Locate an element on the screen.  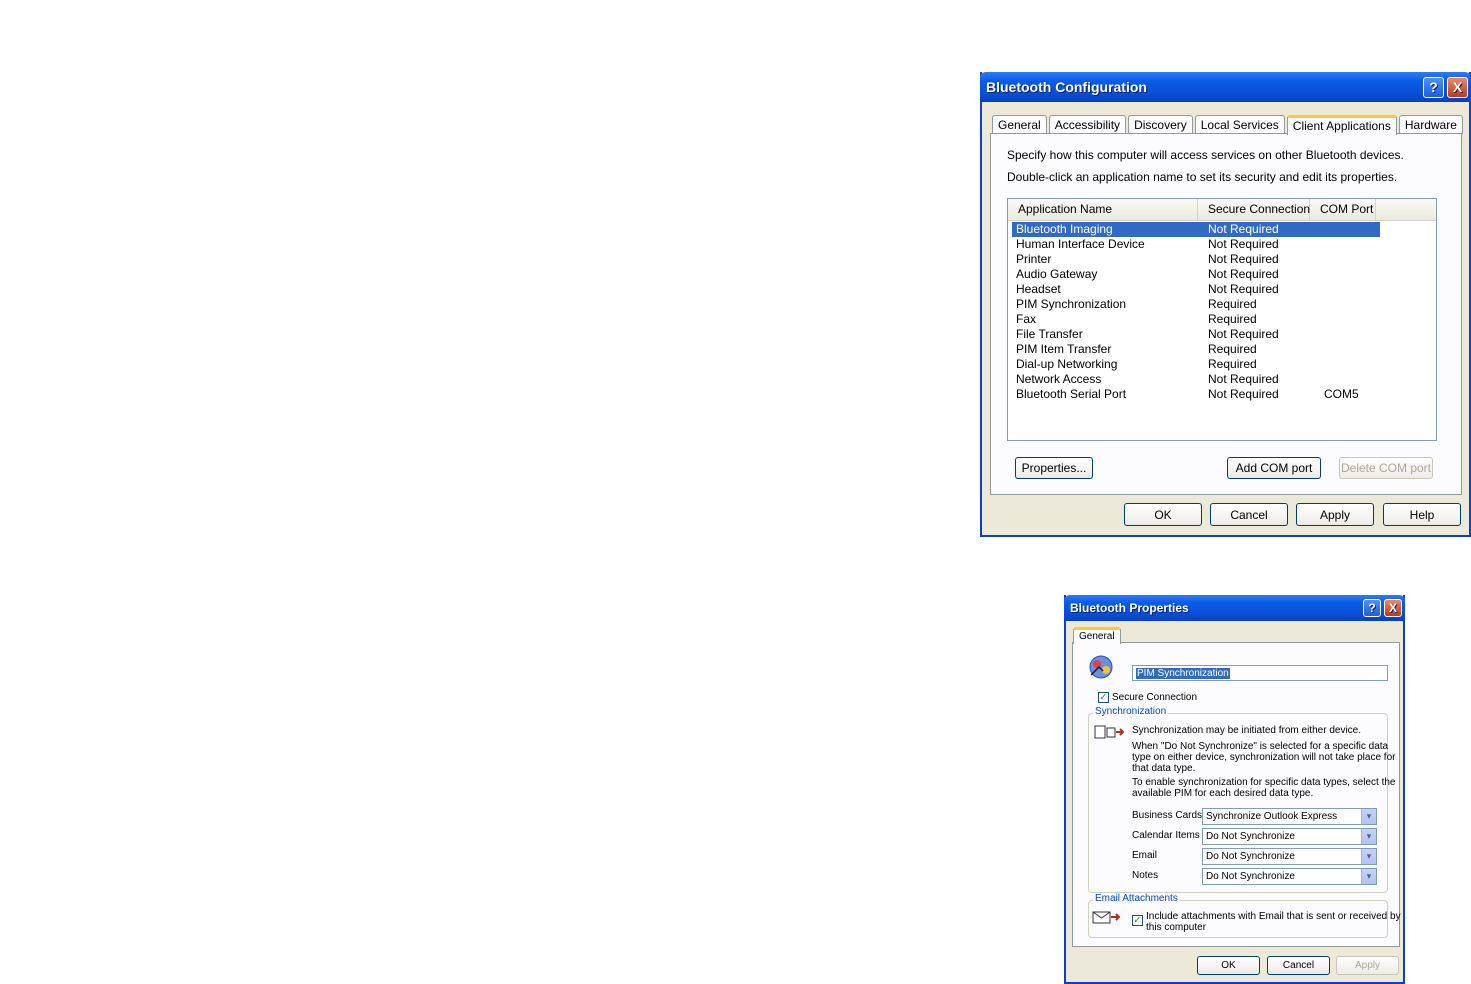
help-button: Help is located at coordinates (1422, 514).